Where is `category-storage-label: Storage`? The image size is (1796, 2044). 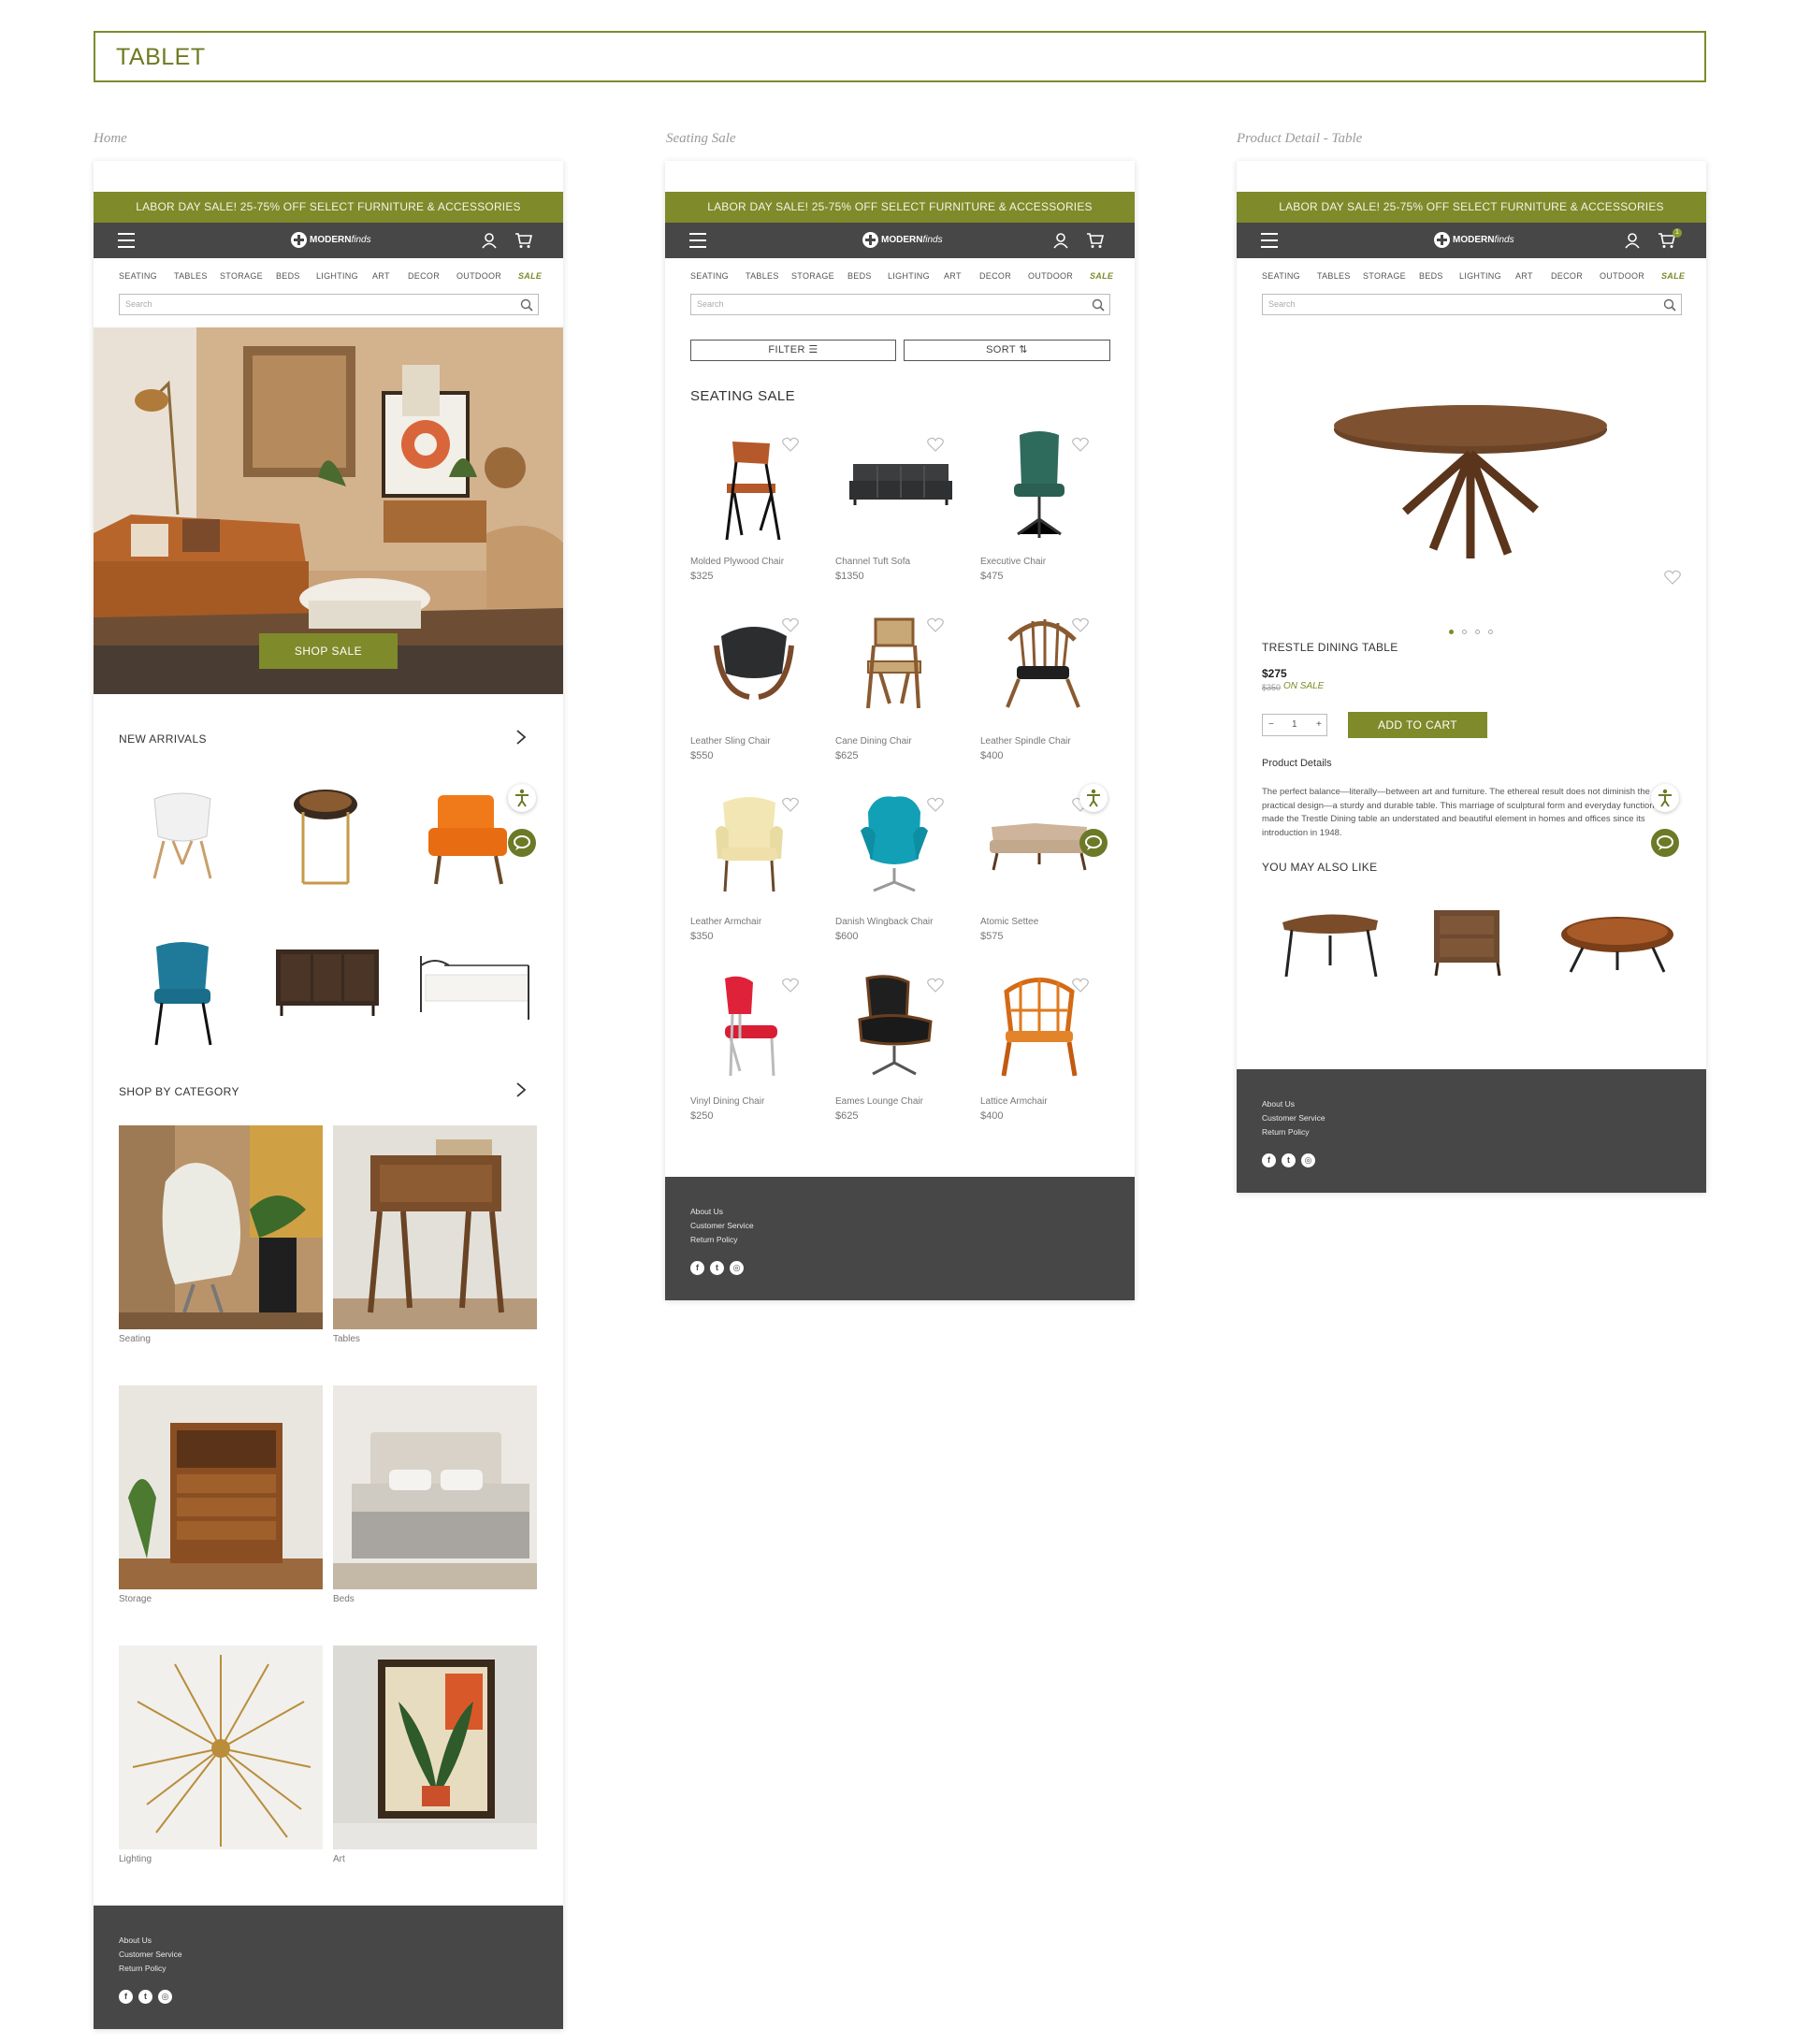 category-storage-label: Storage is located at coordinates (135, 1599).